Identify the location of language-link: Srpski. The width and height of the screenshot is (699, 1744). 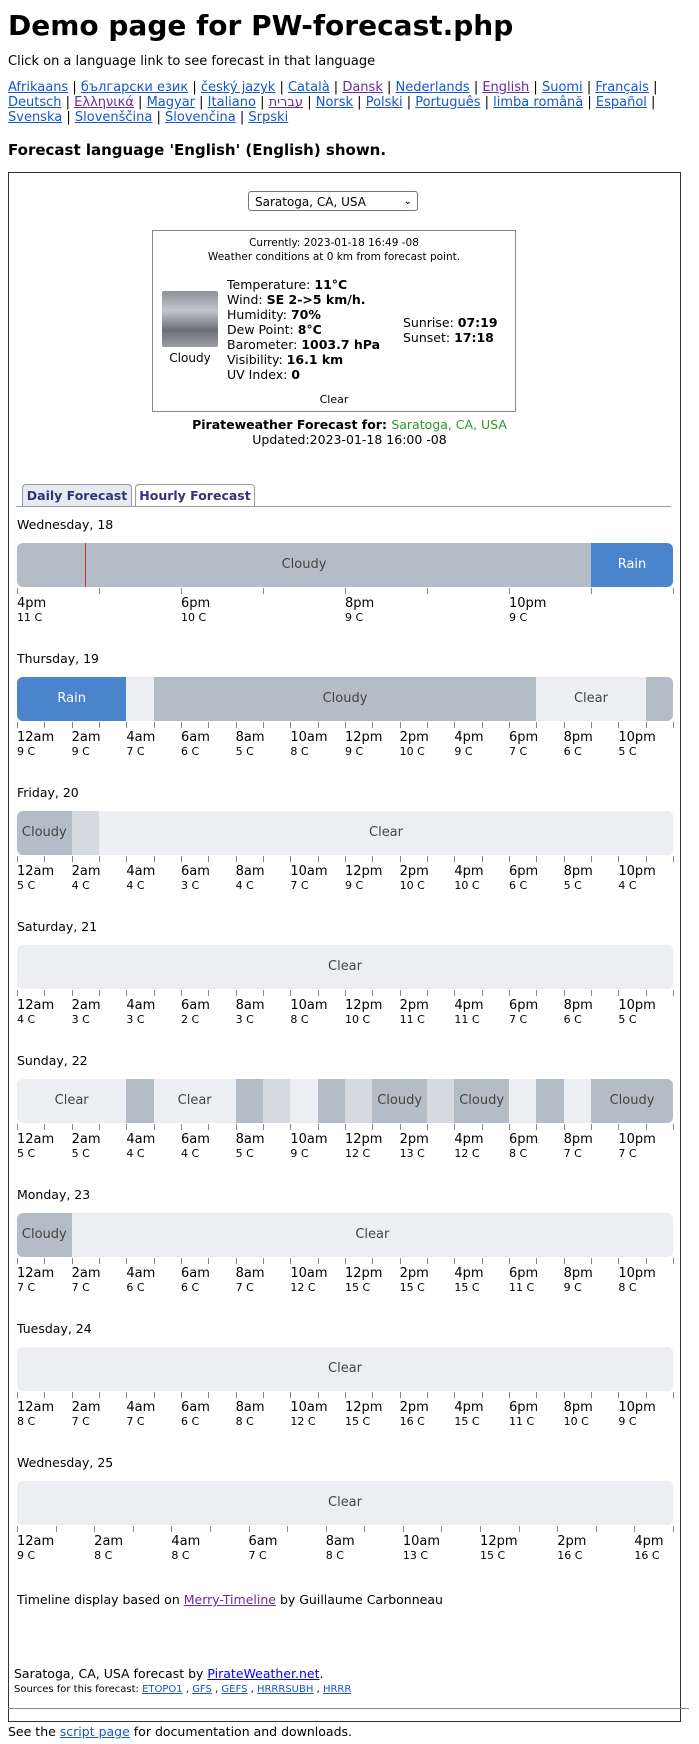
(268, 117).